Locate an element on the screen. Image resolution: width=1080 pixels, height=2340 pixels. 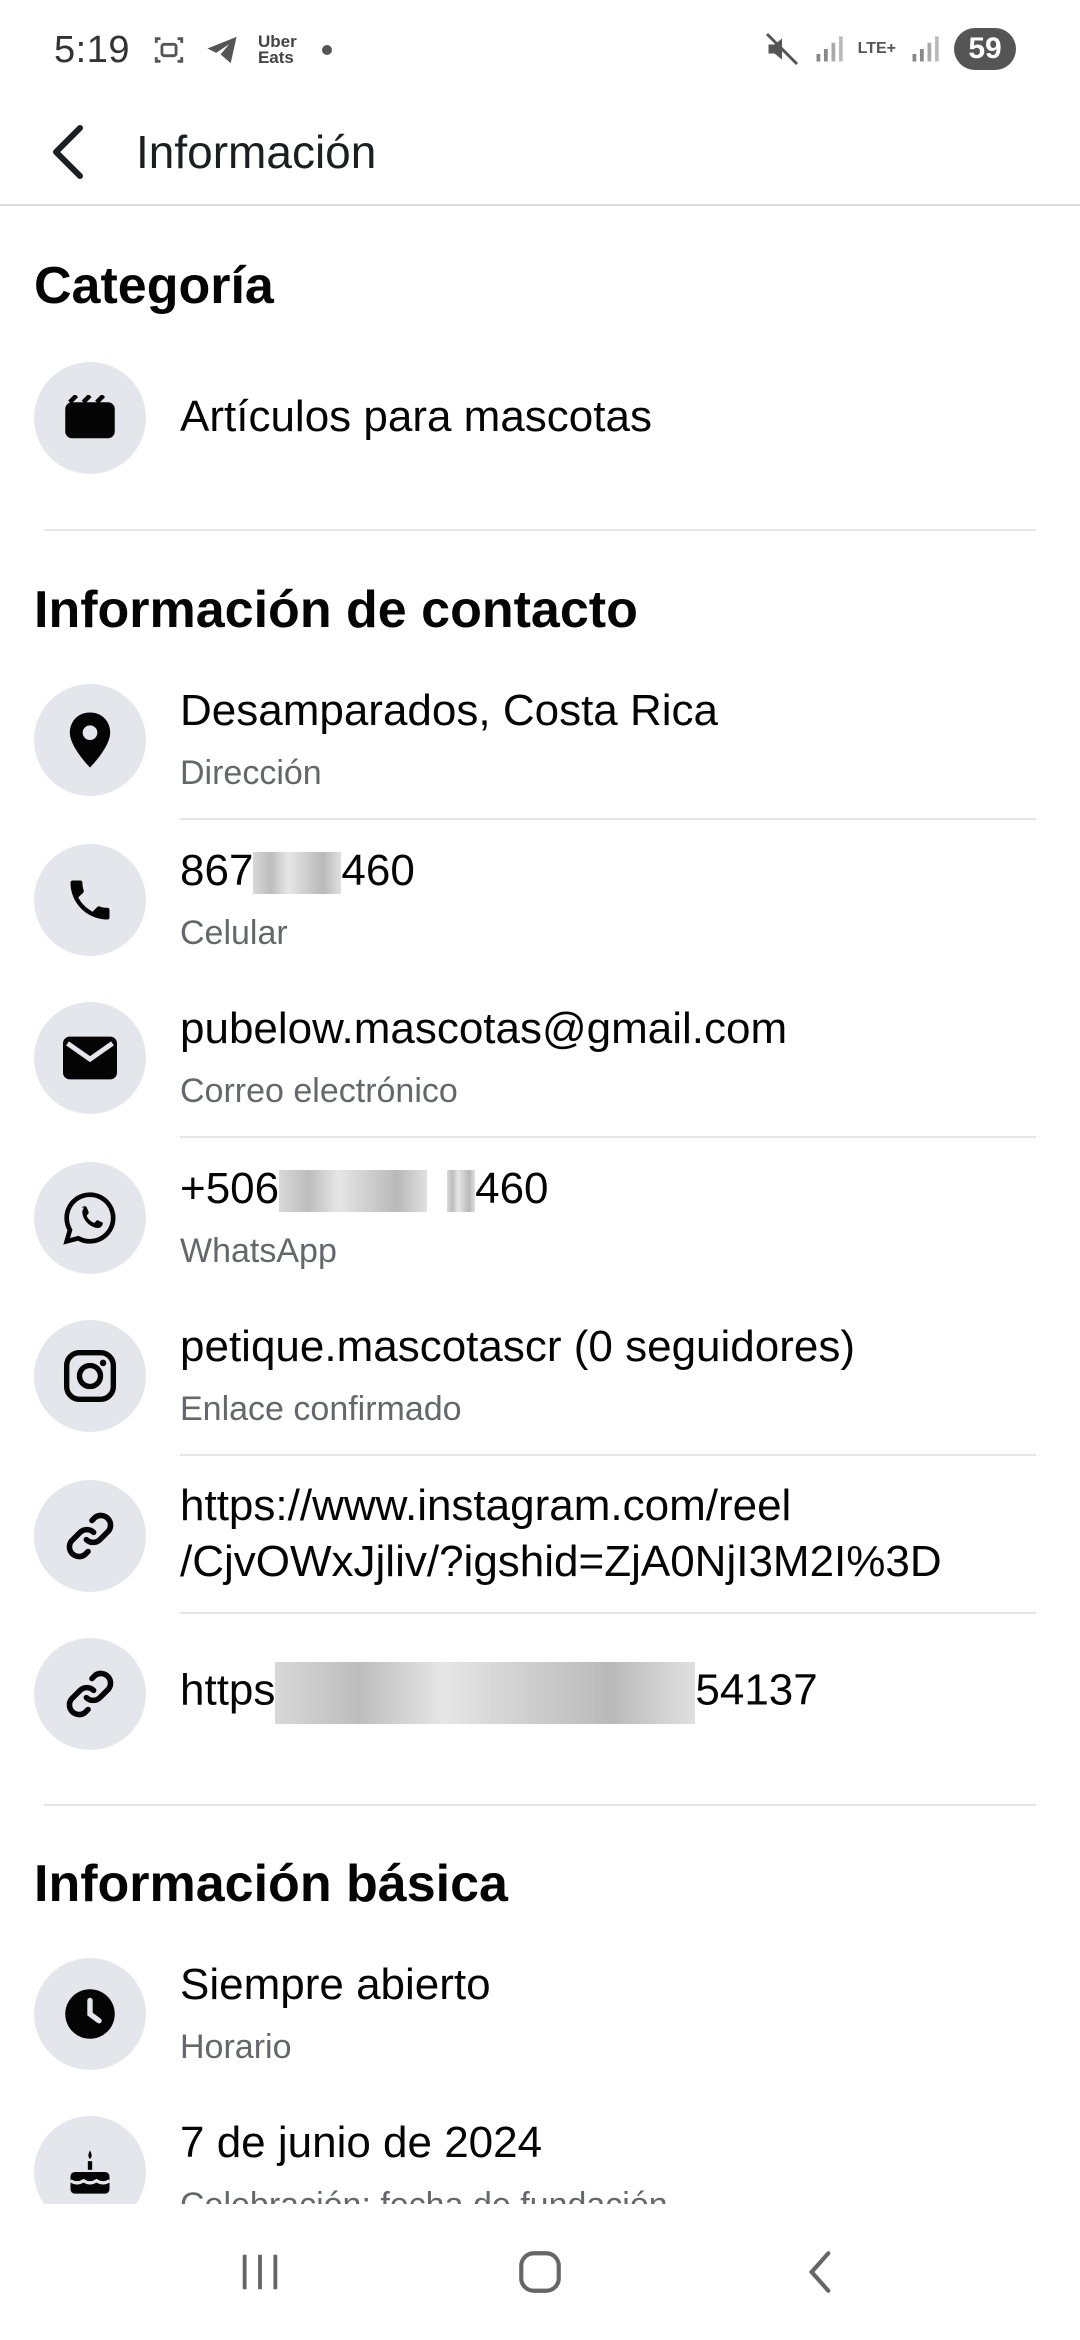
location-pin-icon is located at coordinates (90, 740).